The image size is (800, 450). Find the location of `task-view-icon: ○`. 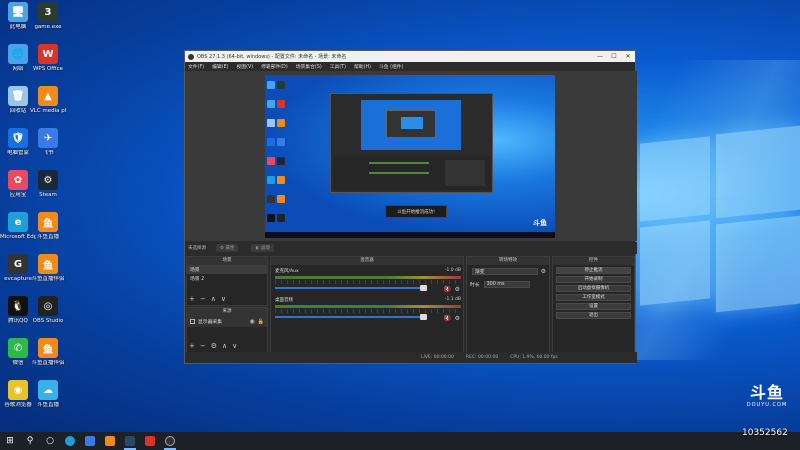

task-view-icon: ○ is located at coordinates (50, 441).